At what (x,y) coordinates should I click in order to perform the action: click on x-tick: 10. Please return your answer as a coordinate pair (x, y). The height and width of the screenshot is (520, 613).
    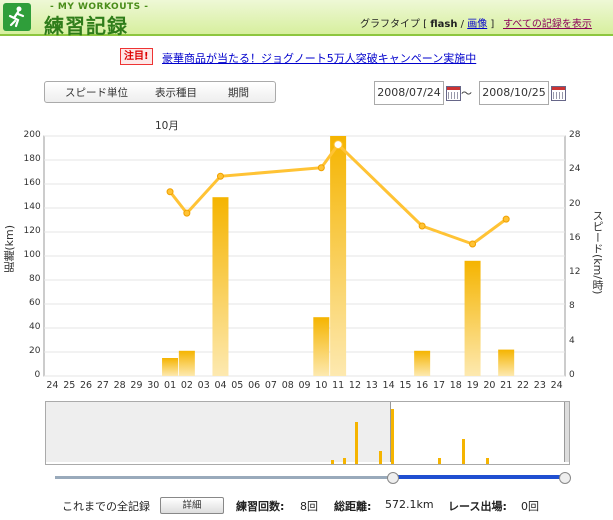
    Looking at the image, I should click on (321, 385).